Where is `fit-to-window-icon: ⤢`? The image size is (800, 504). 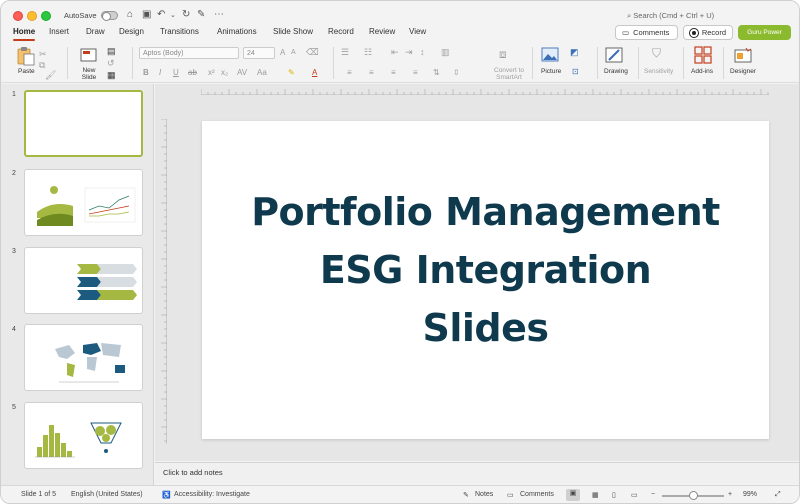
fit-to-window-icon: ⤢ is located at coordinates (778, 495).